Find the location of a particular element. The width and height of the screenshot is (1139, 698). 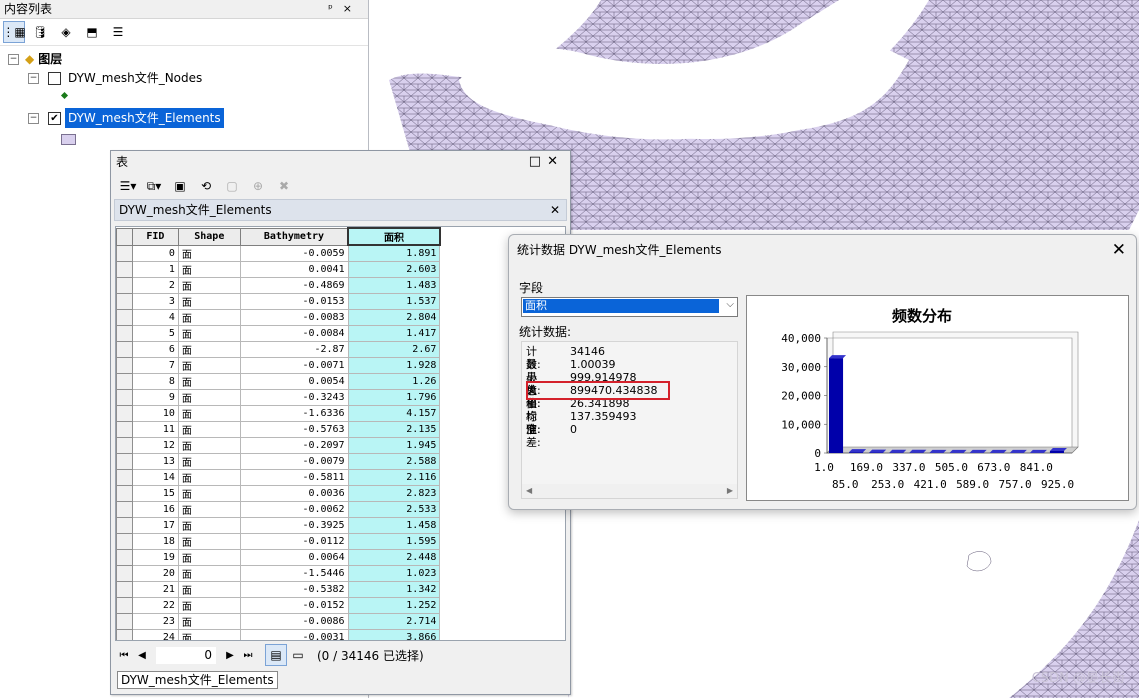

list-by-source-icon: 🛢 is located at coordinates (40, 32).